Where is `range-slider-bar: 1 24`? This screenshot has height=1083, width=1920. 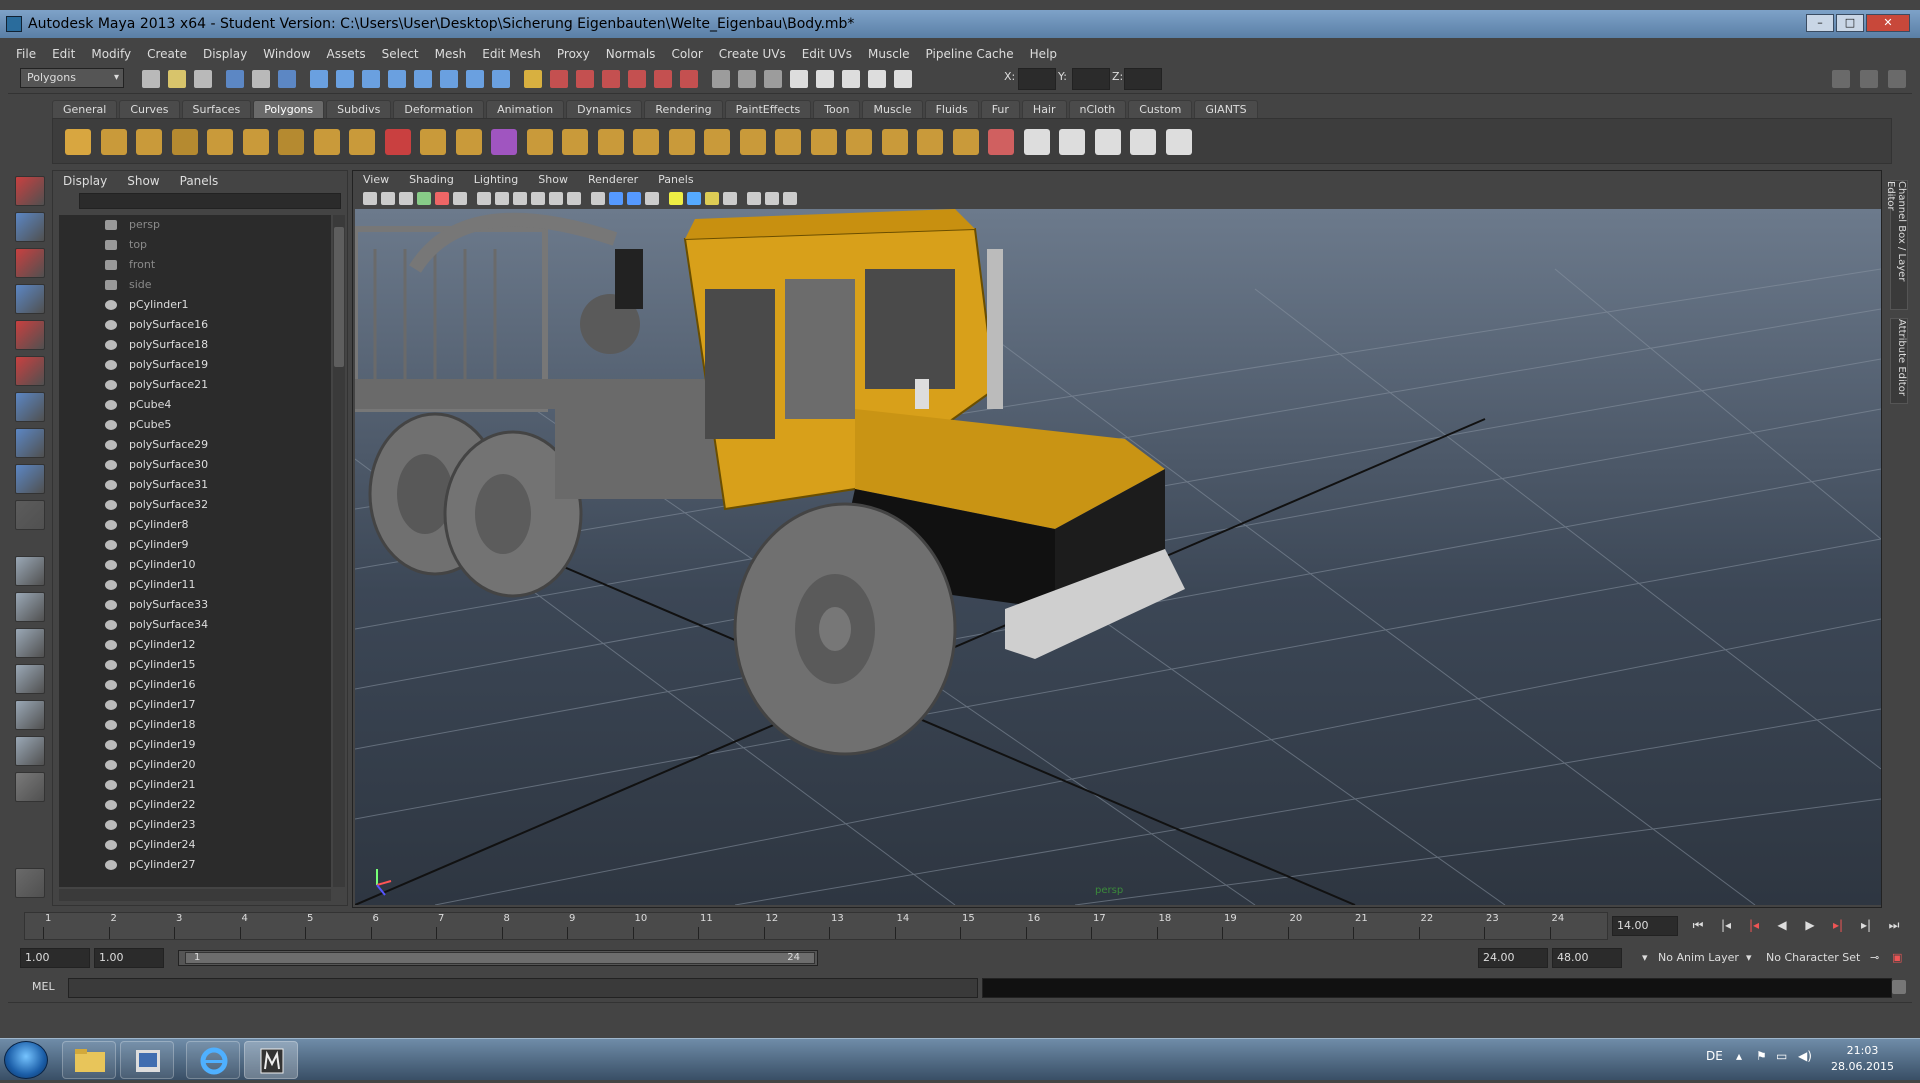 range-slider-bar: 1 24 is located at coordinates (498, 958).